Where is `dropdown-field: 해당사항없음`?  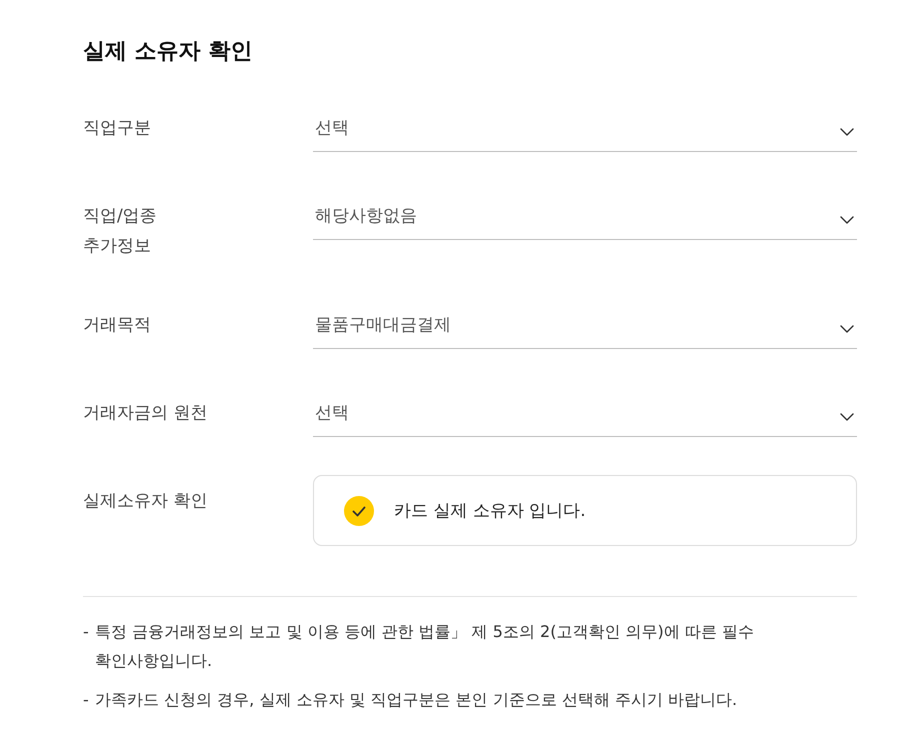 dropdown-field: 해당사항없음 is located at coordinates (585, 216).